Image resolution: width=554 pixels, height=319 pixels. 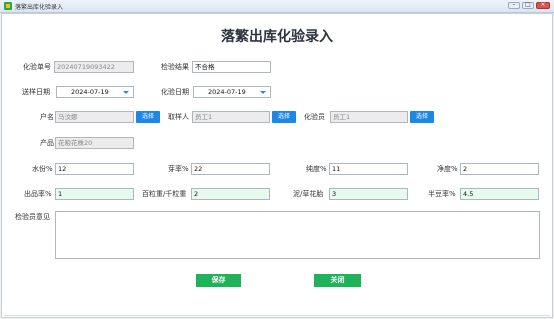 I want to click on result-field: 不合格, so click(x=231, y=67).